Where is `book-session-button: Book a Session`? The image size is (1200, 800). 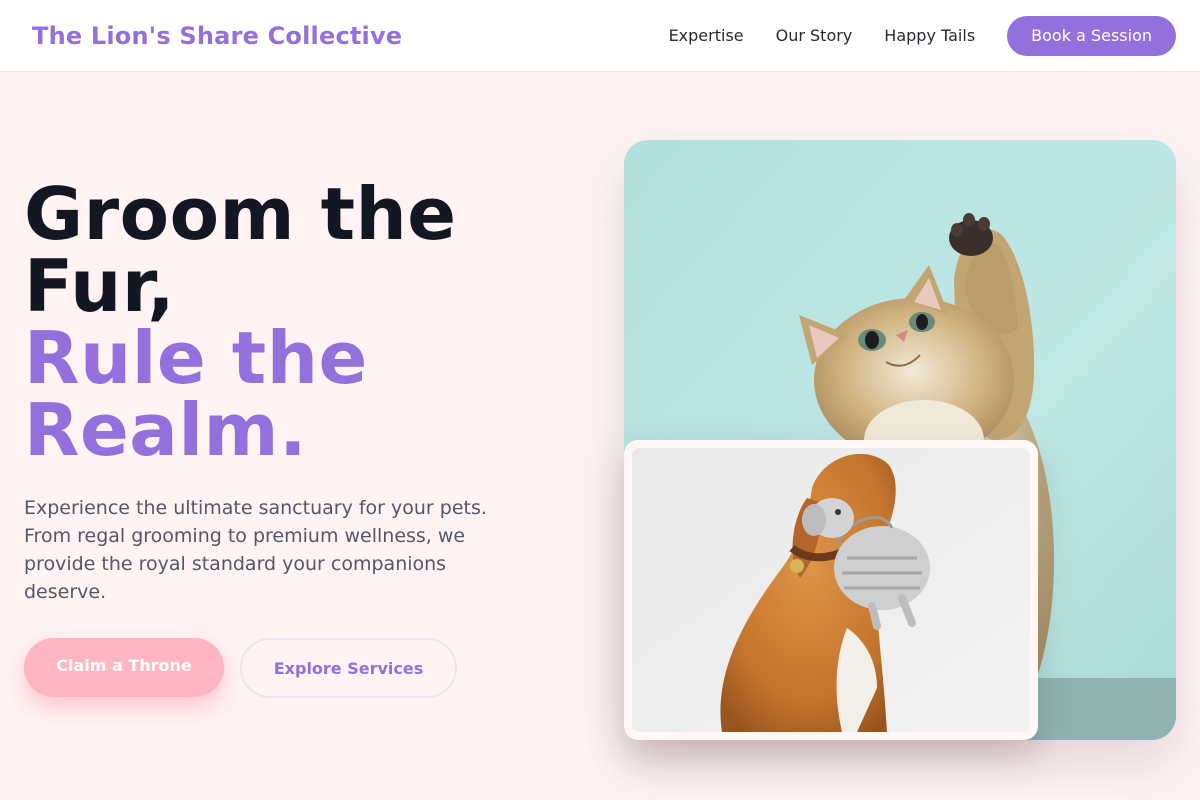
book-session-button: Book a Session is located at coordinates (1091, 35).